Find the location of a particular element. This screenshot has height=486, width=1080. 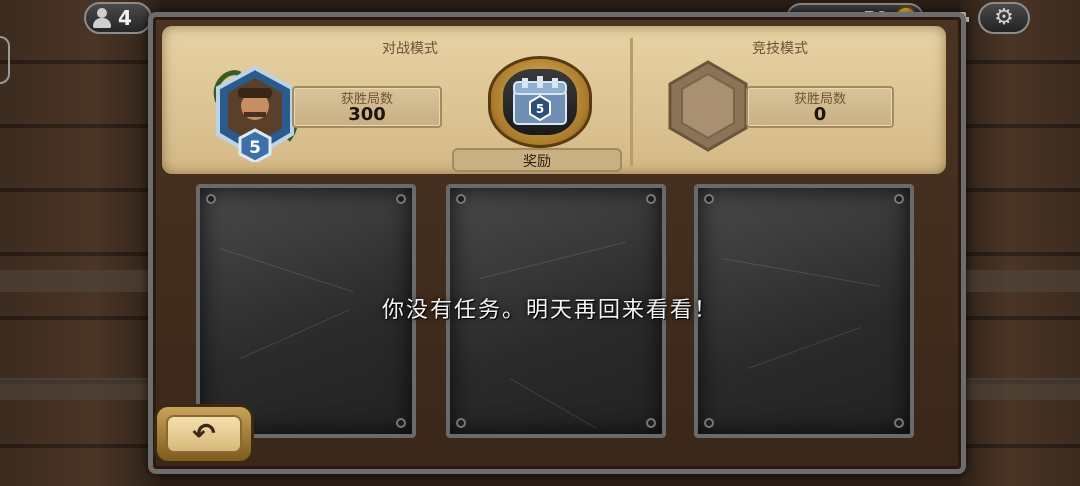

friends-button: 4 is located at coordinates (118, 18).